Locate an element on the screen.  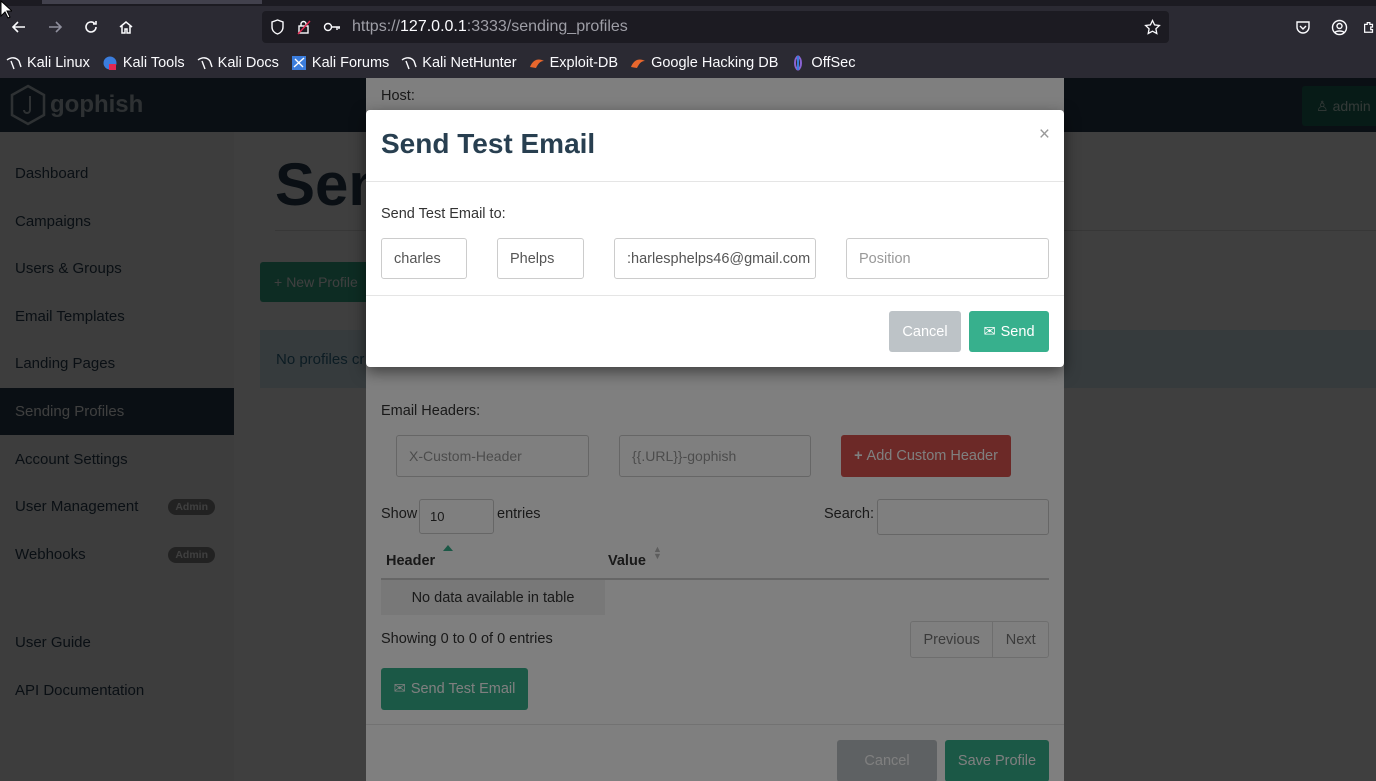
bookmark-label: Exploit-DB is located at coordinates (584, 63).